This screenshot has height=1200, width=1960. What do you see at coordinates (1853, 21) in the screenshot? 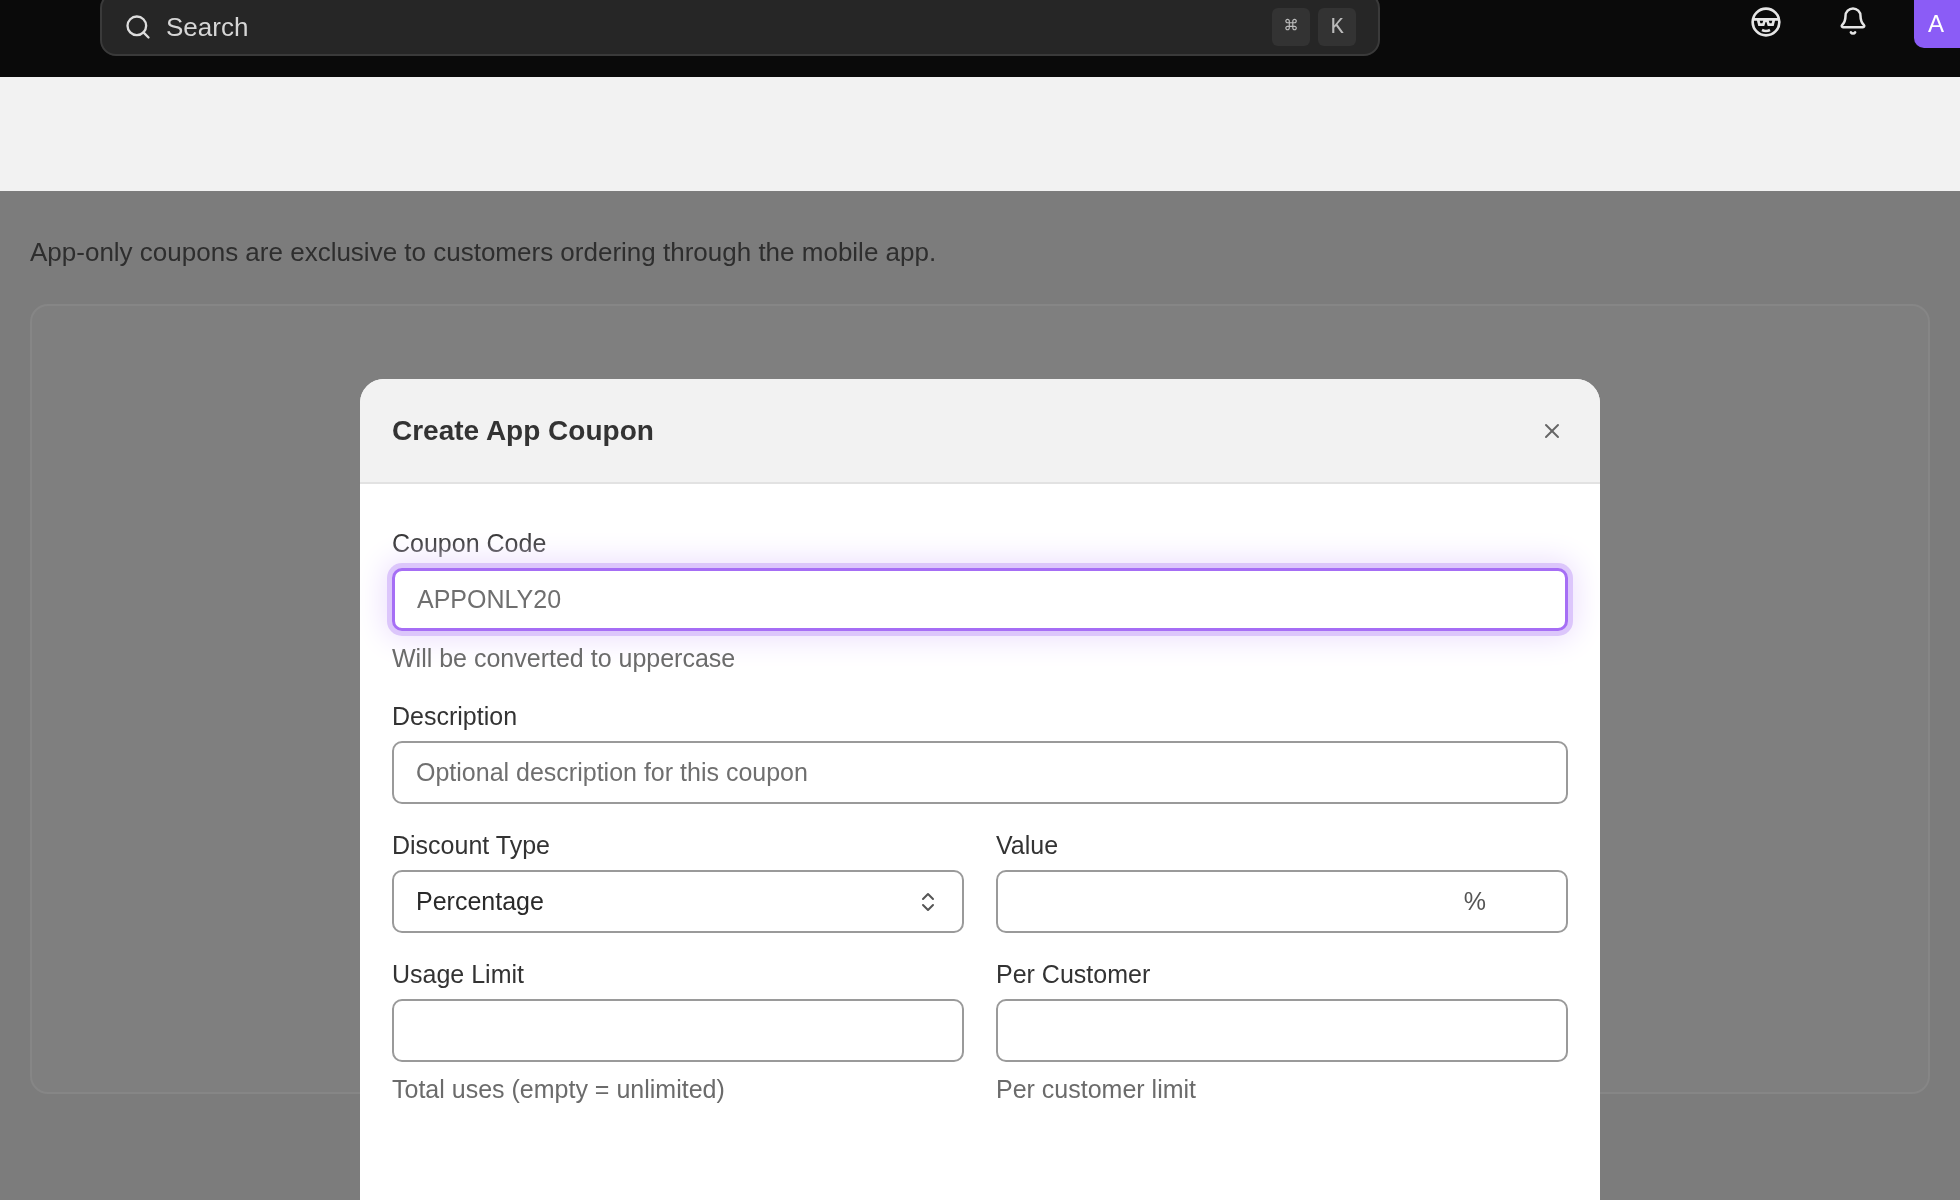
I see `bell-icon` at bounding box center [1853, 21].